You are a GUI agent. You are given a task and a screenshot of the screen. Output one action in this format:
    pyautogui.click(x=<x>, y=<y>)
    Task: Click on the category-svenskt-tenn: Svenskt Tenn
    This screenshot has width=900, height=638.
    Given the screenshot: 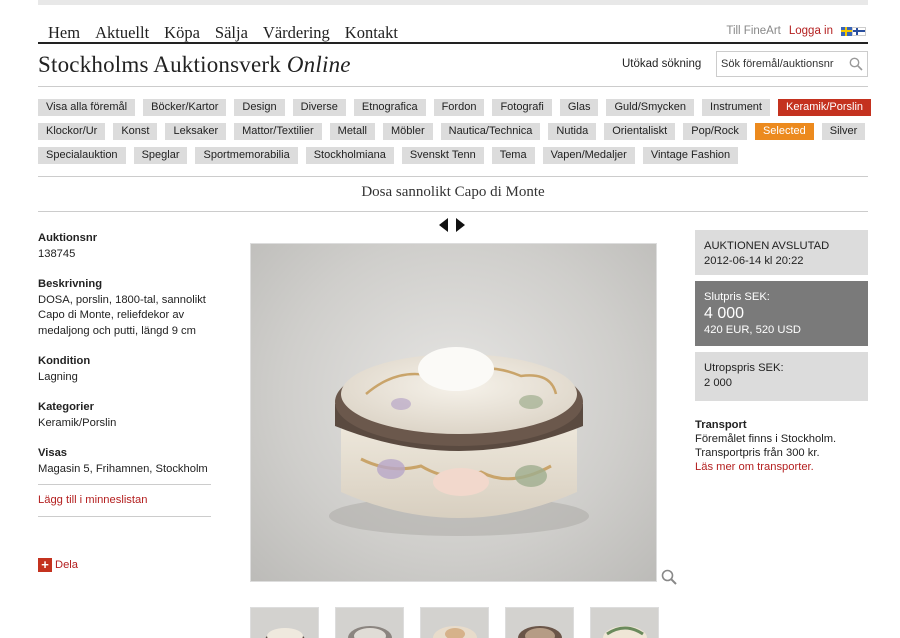 What is the action you would take?
    pyautogui.click(x=442, y=155)
    